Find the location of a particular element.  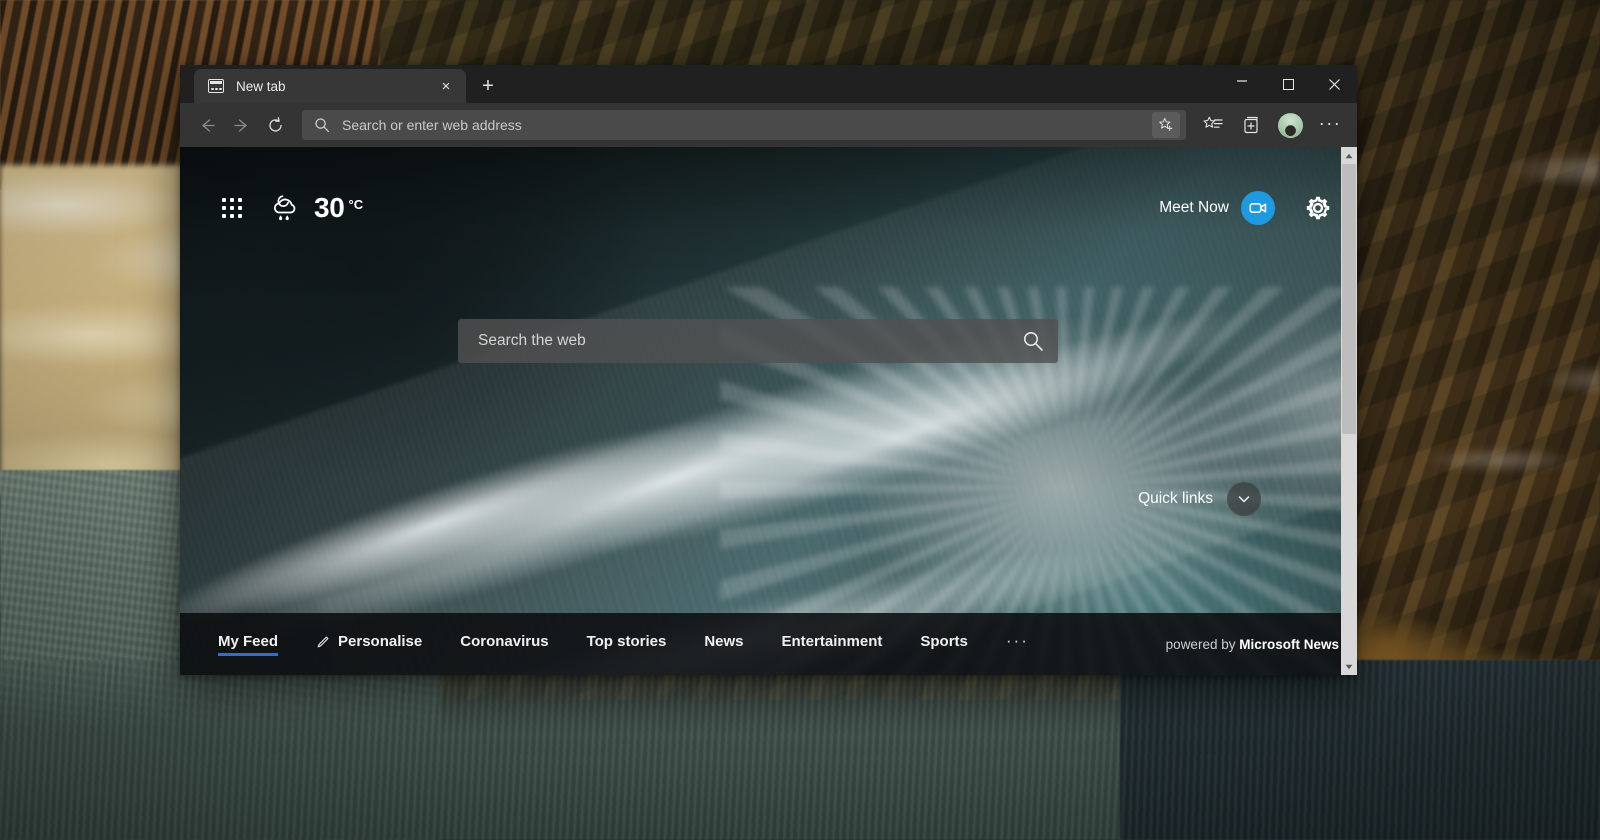

maximize-icon is located at coordinates (1288, 84).